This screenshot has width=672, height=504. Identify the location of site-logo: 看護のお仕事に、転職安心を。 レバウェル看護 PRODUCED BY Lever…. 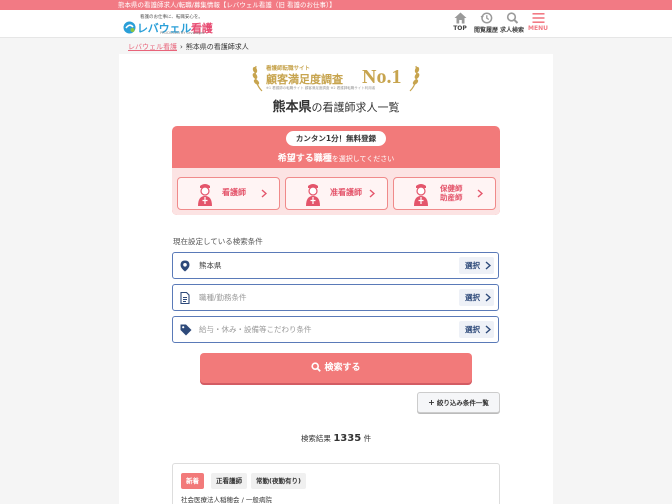
(167, 24).